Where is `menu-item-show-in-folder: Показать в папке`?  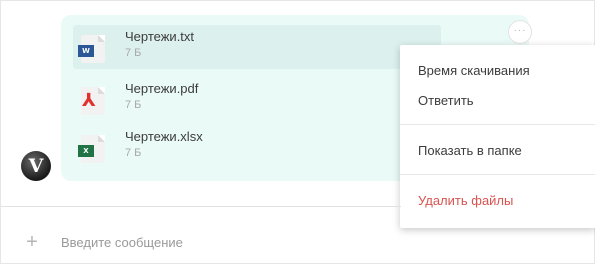 menu-item-show-in-folder: Показать в папке is located at coordinates (470, 150).